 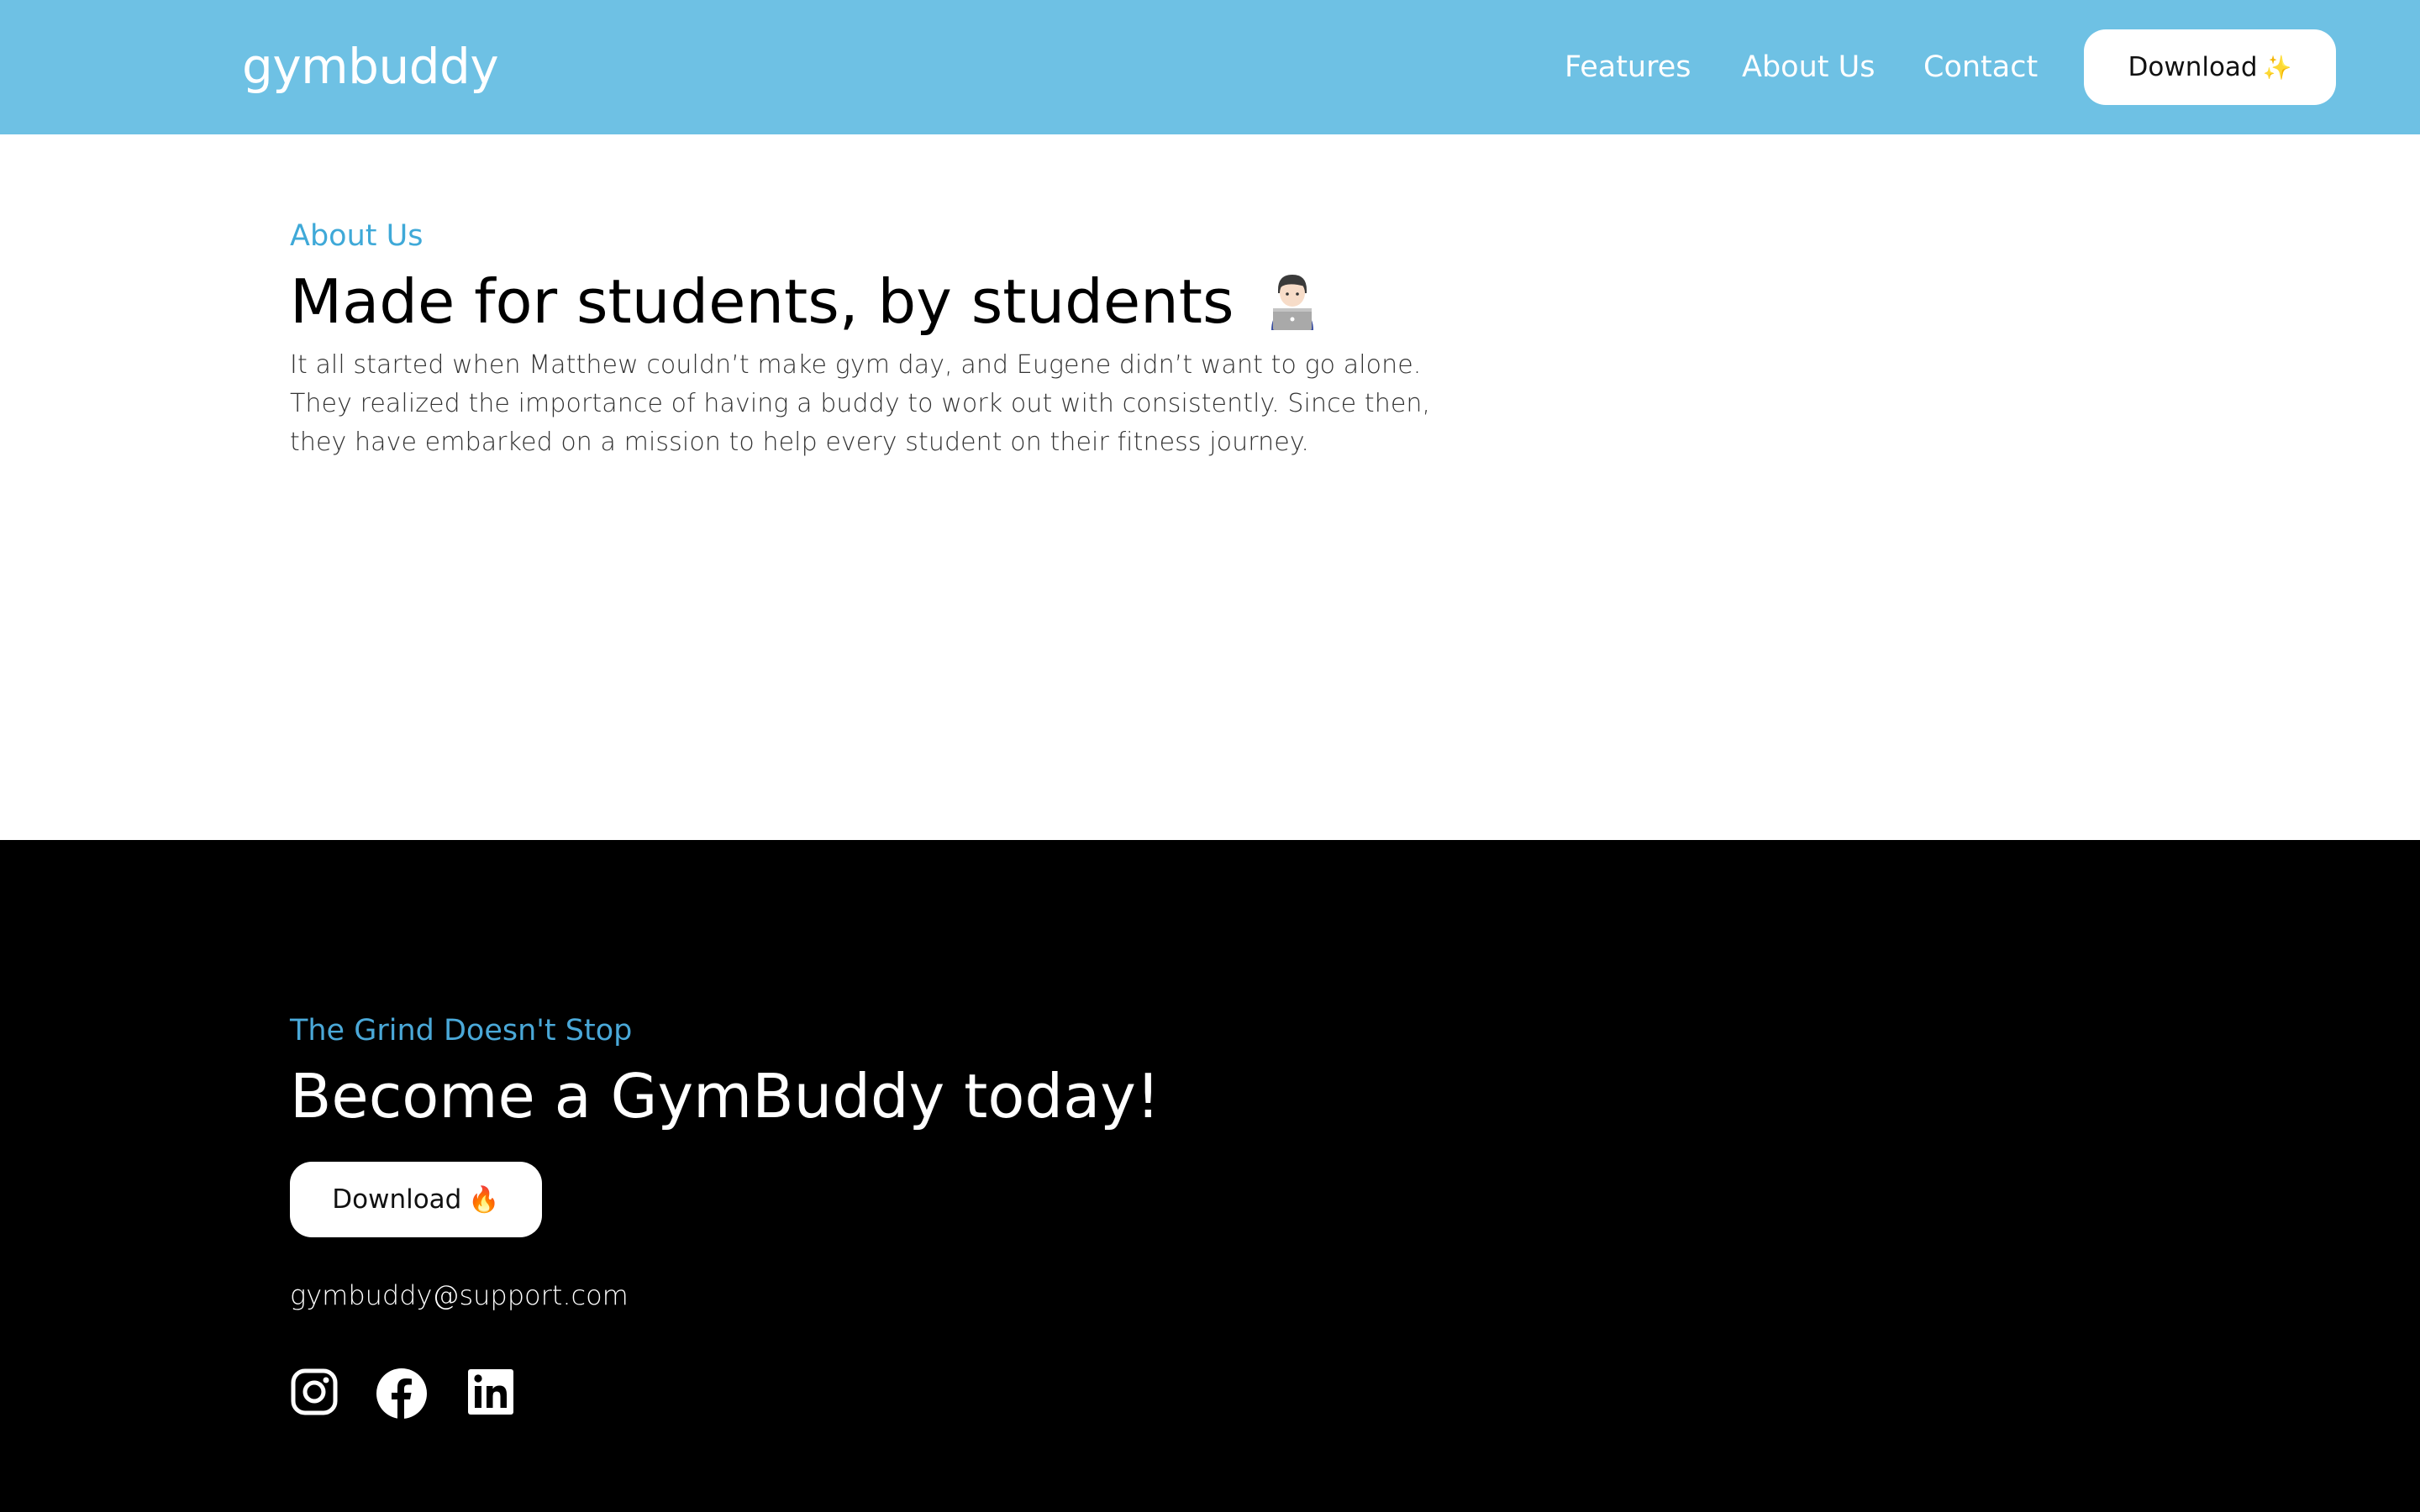 I want to click on fire-icon: 🔥, so click(x=484, y=1199).